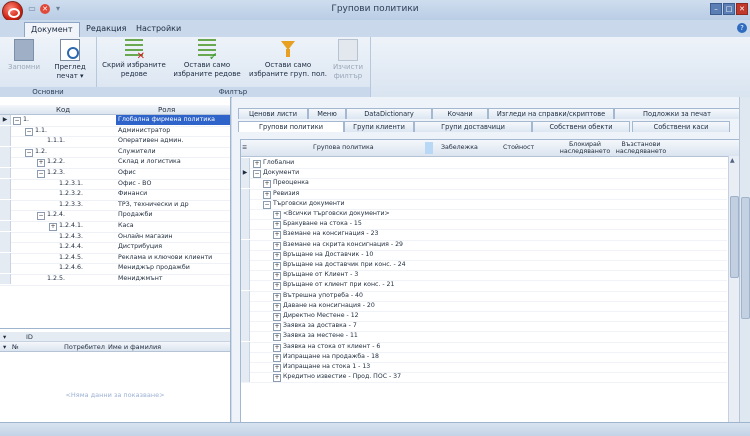 This screenshot has width=750, height=436. Describe the element at coordinates (135, 215) in the screenshot. I see `role-name: Продажби` at that location.